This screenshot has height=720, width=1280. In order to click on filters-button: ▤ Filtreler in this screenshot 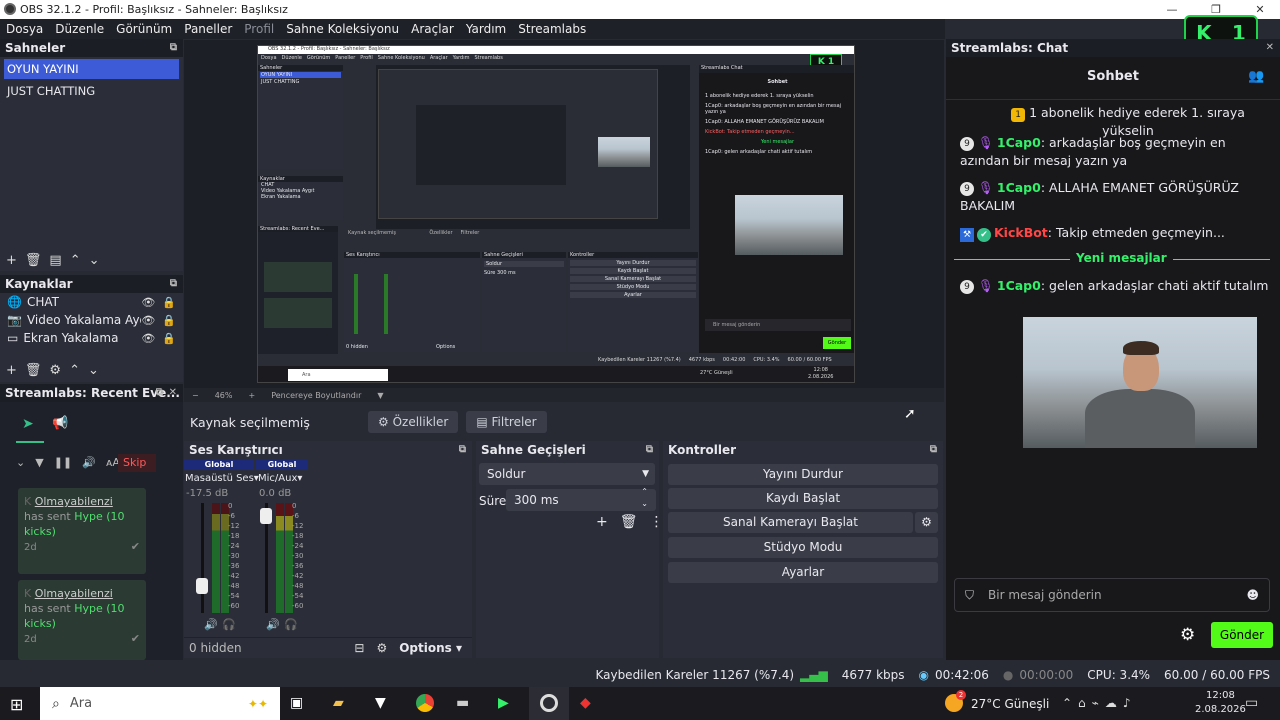, I will do `click(506, 422)`.